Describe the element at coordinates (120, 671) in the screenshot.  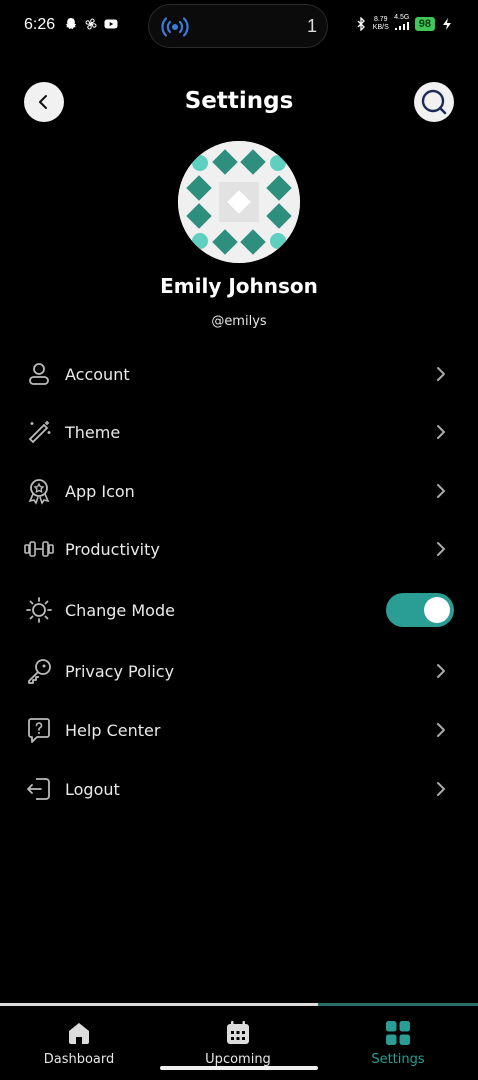
I see `menu-item-label: Privacy Policy` at that location.